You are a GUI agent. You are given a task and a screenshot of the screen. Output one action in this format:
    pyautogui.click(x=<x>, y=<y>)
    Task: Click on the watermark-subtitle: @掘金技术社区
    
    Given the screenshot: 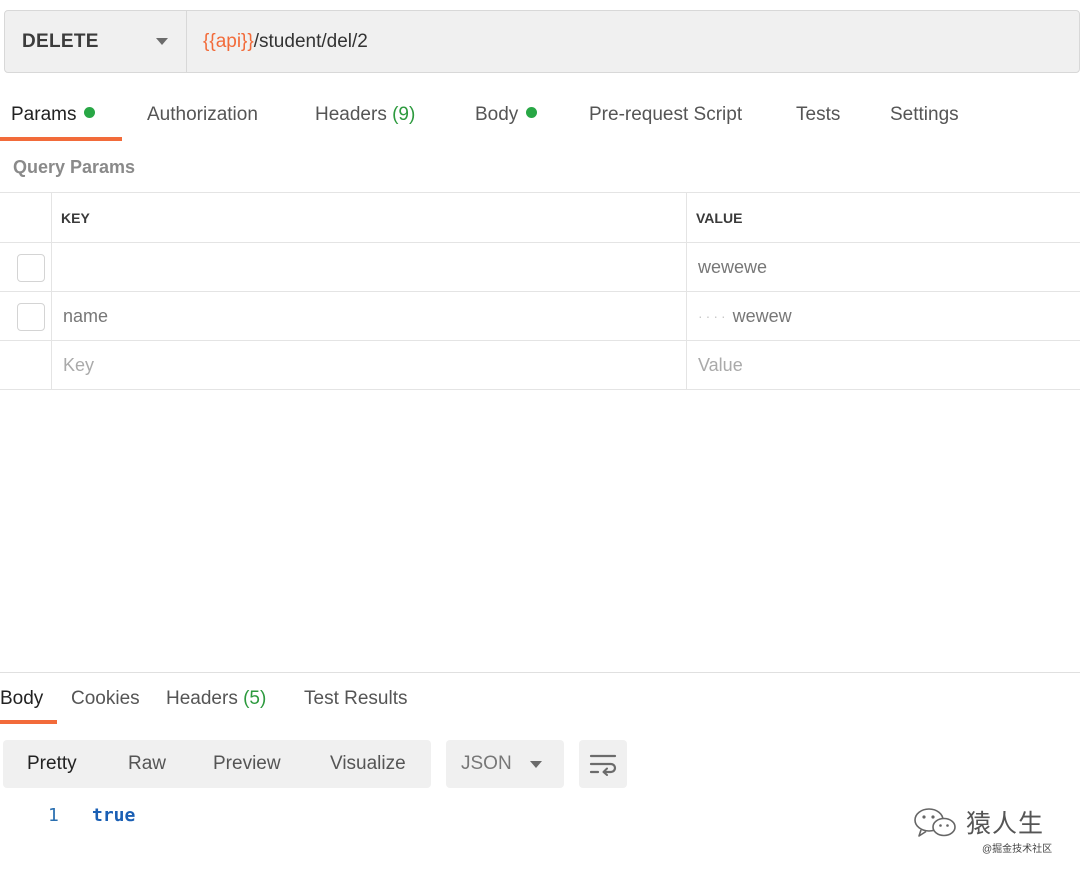 What is the action you would take?
    pyautogui.click(x=1017, y=849)
    